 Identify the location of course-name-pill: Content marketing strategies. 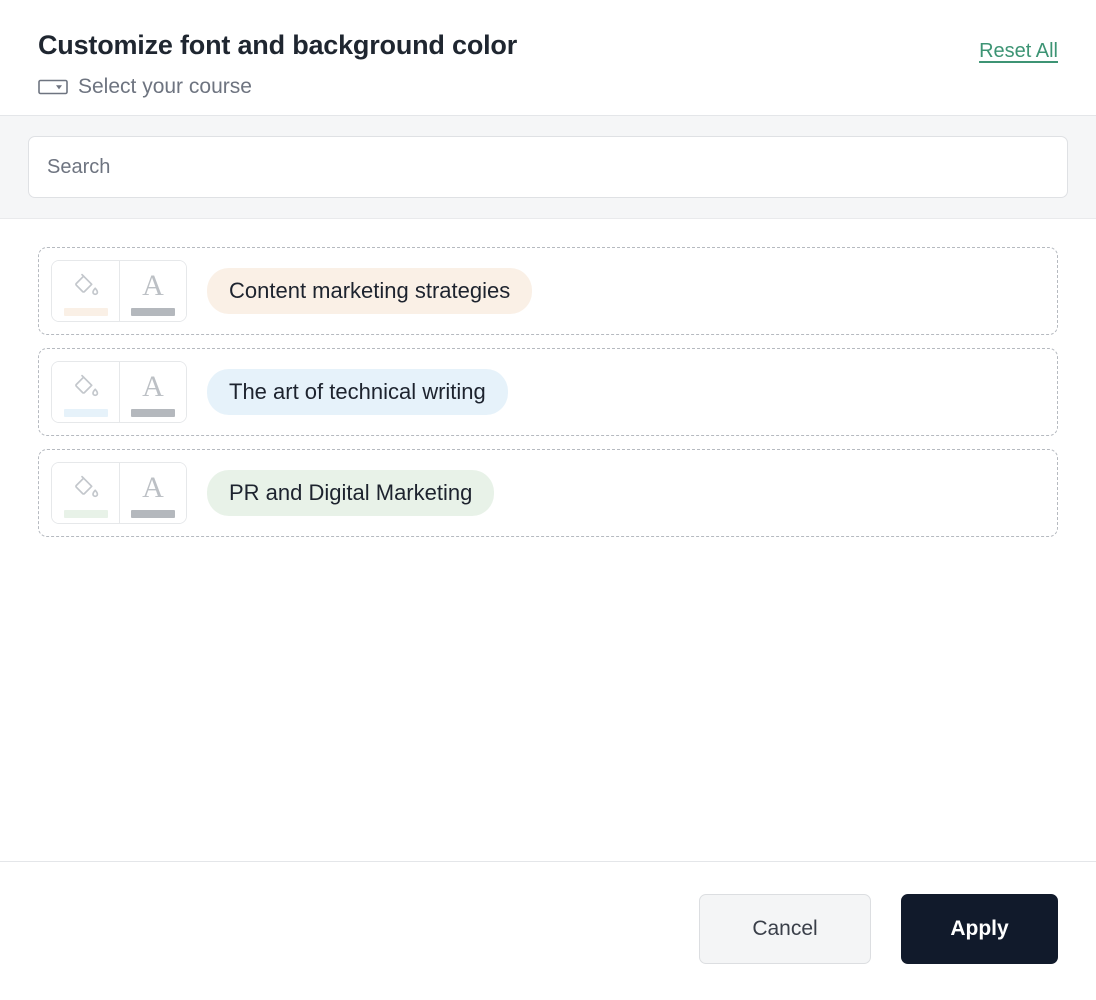
(370, 291).